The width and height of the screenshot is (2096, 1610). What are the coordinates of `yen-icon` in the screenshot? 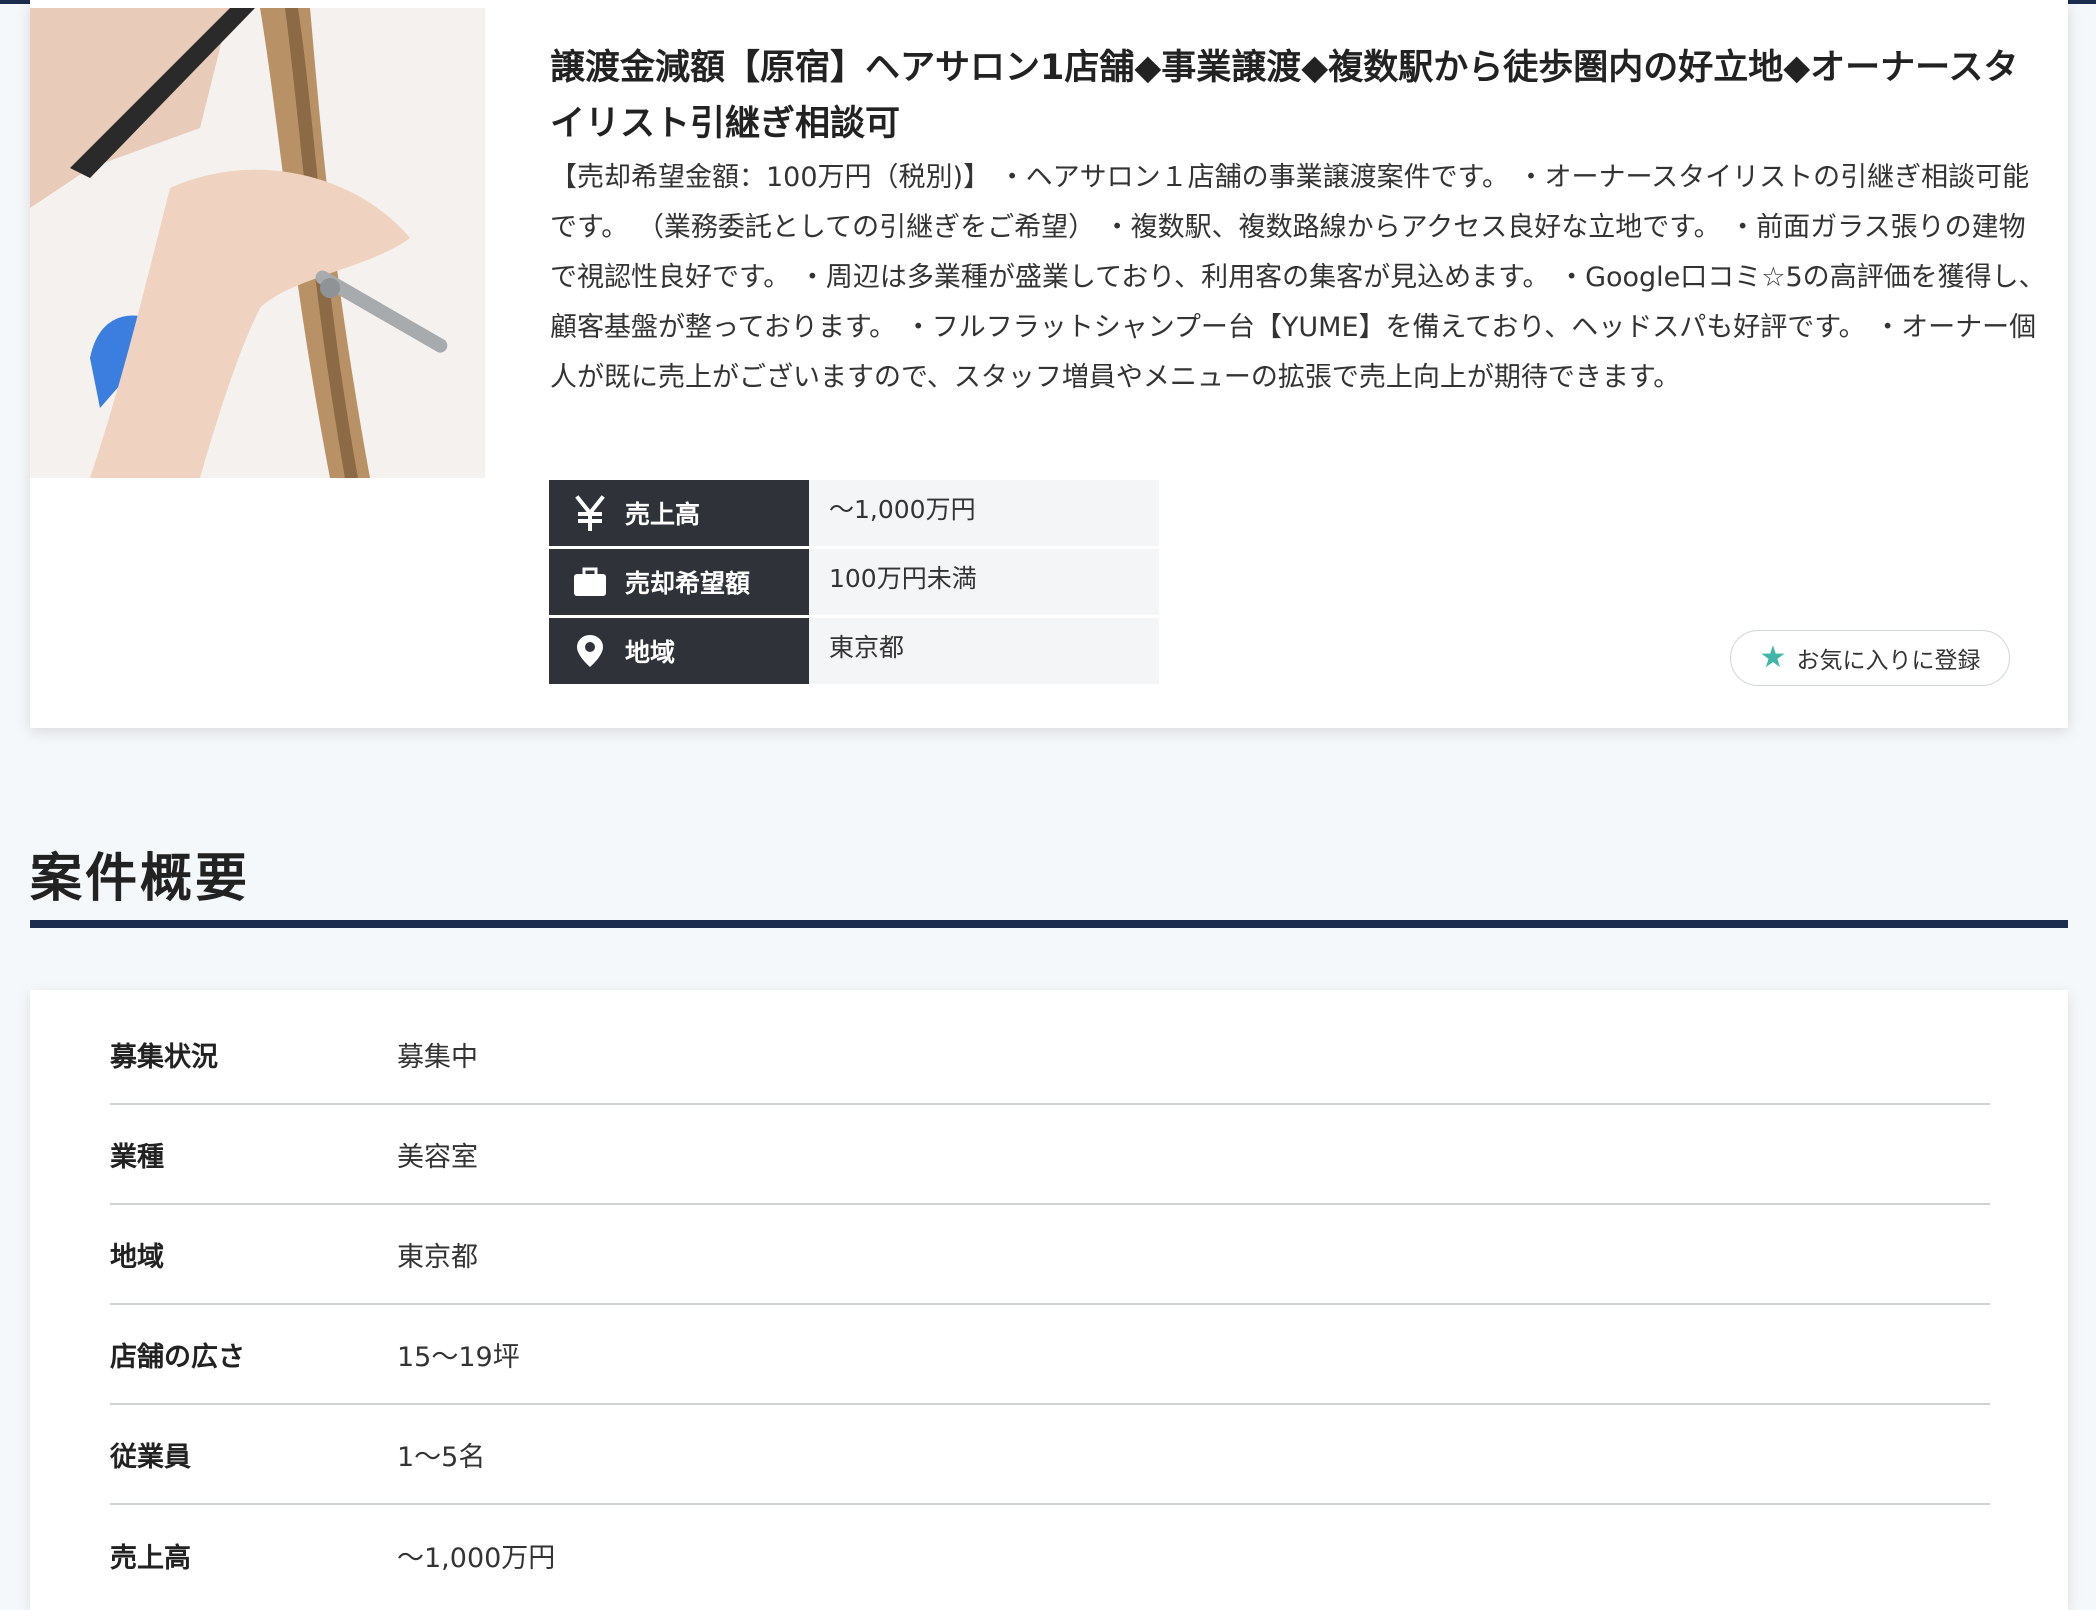 It's located at (590, 513).